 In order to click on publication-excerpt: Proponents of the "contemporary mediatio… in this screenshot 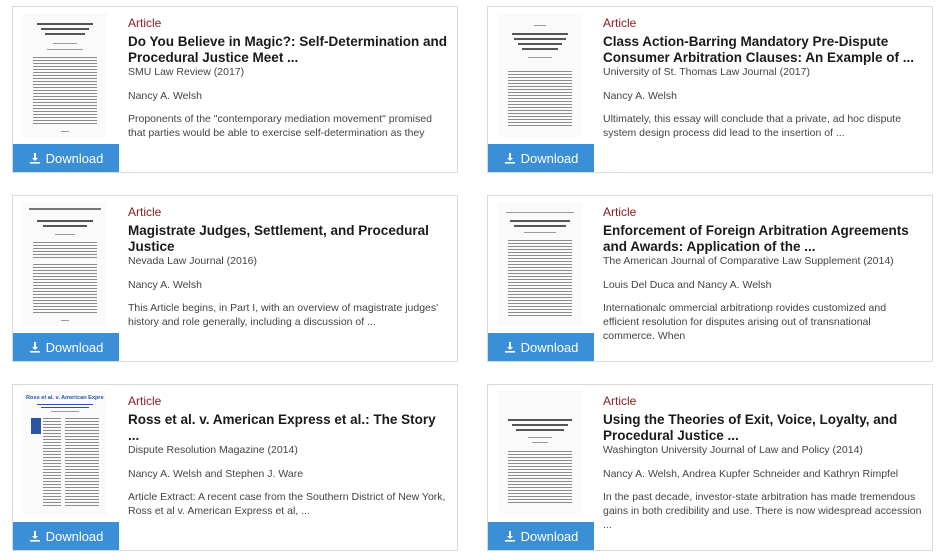, I will do `click(280, 126)`.